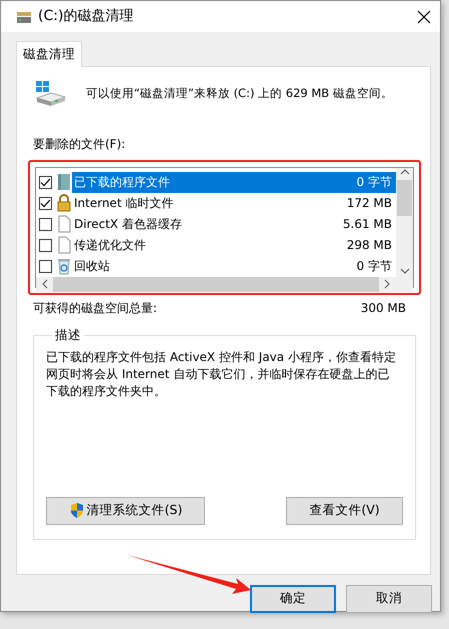  What do you see at coordinates (125, 510) in the screenshot?
I see `clean-system-files-button: 清理系统文件(S)` at bounding box center [125, 510].